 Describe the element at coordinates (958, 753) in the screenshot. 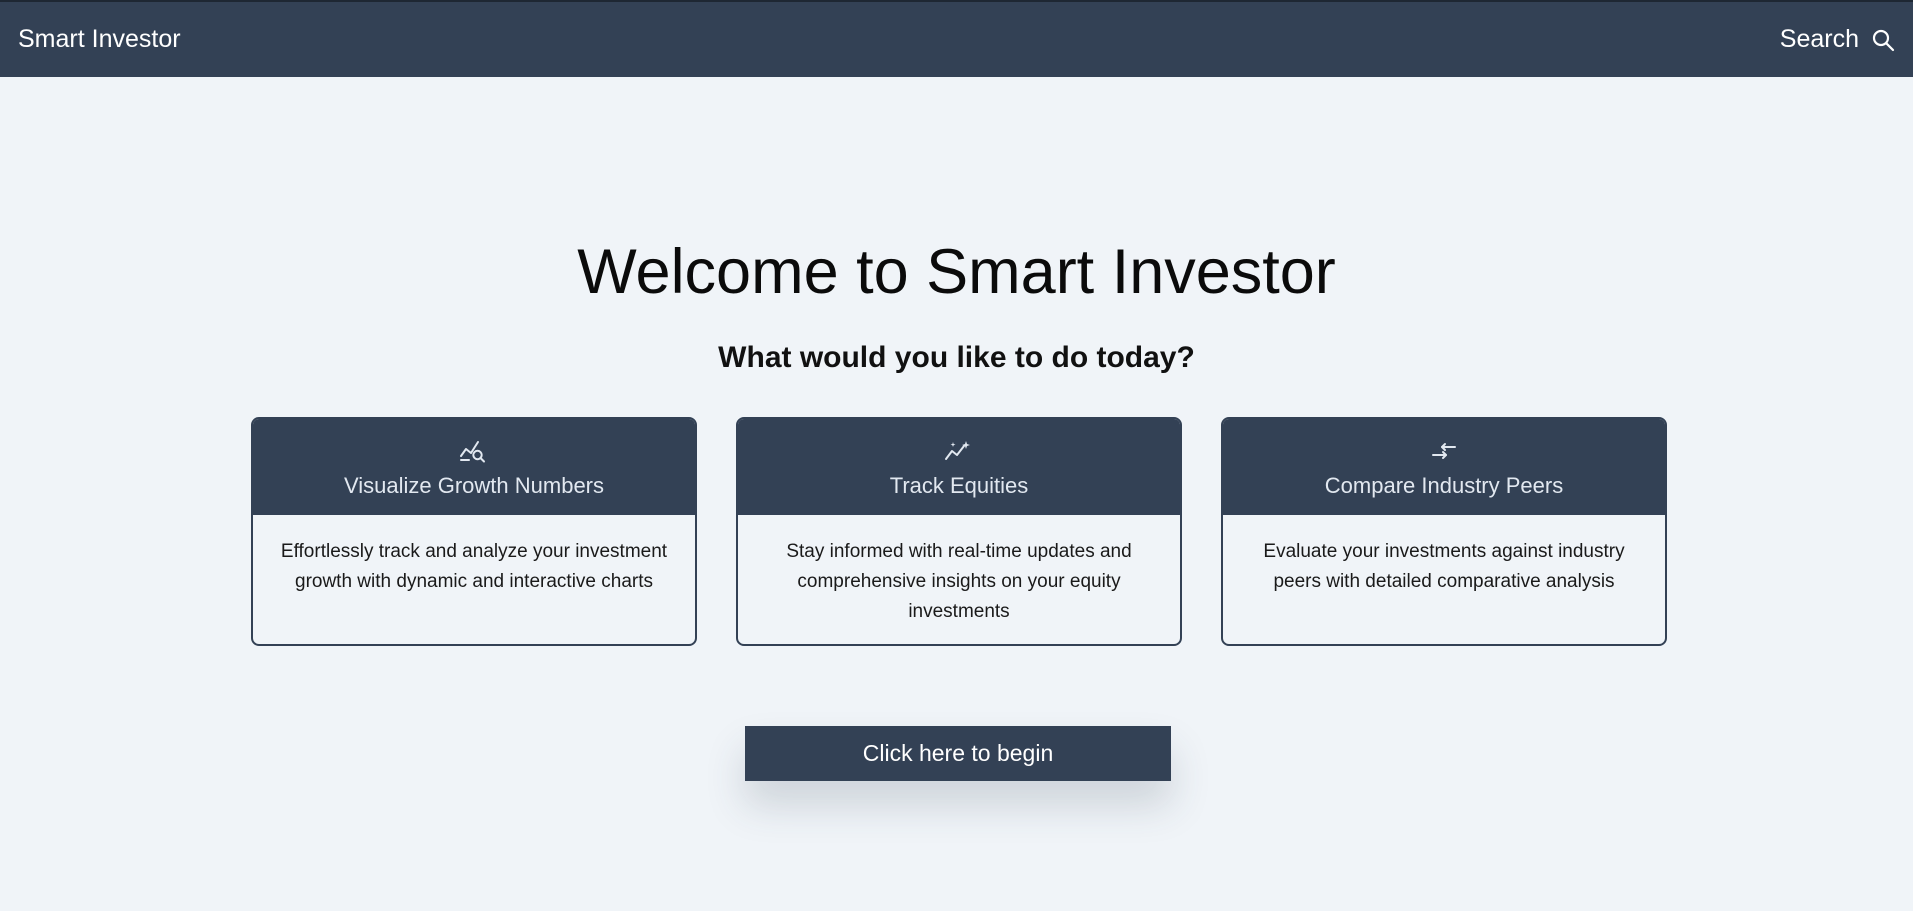

I see `begin-button: Click here to begin` at that location.